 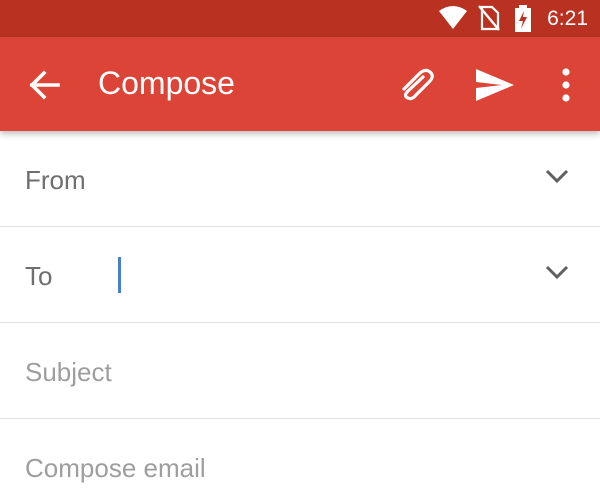 What do you see at coordinates (300, 454) in the screenshot?
I see `compose-body-field: Compose email` at bounding box center [300, 454].